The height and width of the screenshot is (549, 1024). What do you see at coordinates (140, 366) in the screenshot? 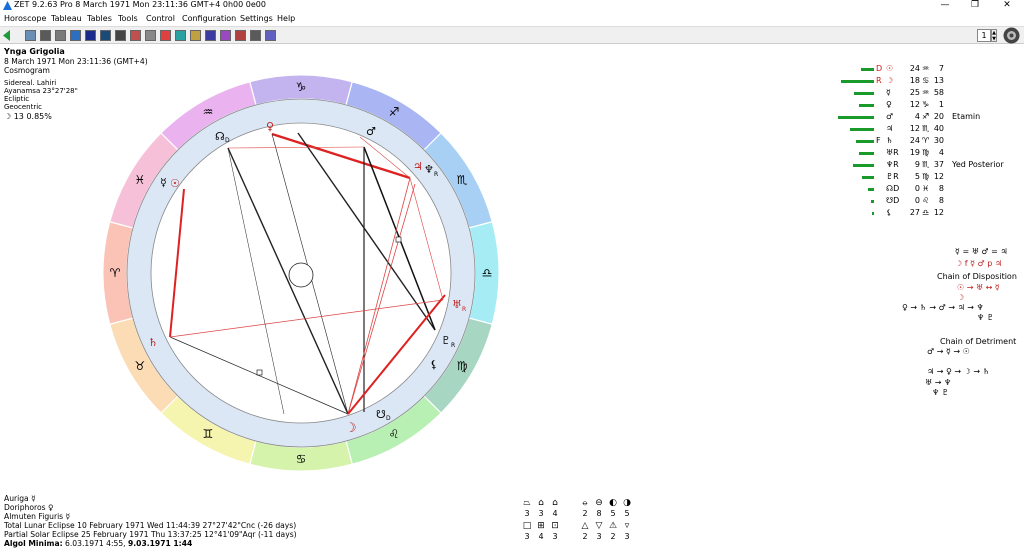
I see `zodiac-sign-glyph: ♉` at bounding box center [140, 366].